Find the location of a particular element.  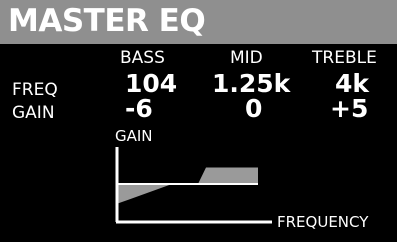

eq-curve-fill is located at coordinates (187, 185).